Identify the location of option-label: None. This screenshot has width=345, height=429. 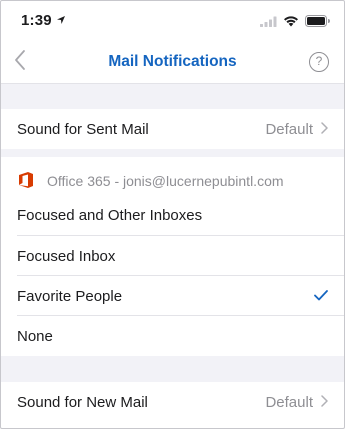
(35, 336).